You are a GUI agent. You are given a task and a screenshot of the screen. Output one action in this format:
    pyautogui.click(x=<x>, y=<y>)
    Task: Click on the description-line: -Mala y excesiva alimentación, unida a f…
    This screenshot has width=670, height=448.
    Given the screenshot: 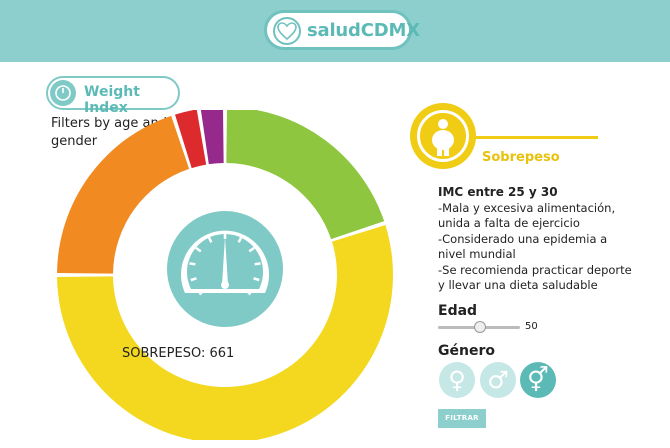 What is the action you would take?
    pyautogui.click(x=527, y=215)
    